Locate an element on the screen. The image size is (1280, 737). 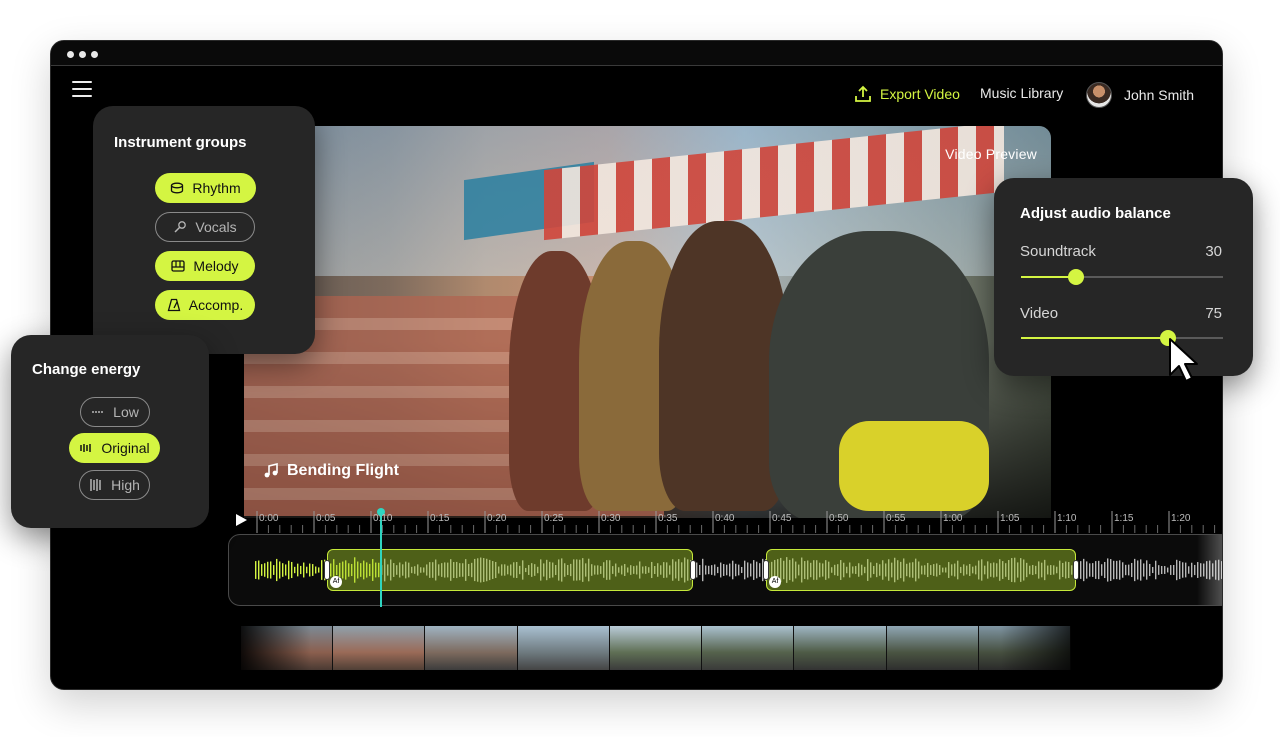
timeline-tick-label: 0:45 is located at coordinates (782, 518).